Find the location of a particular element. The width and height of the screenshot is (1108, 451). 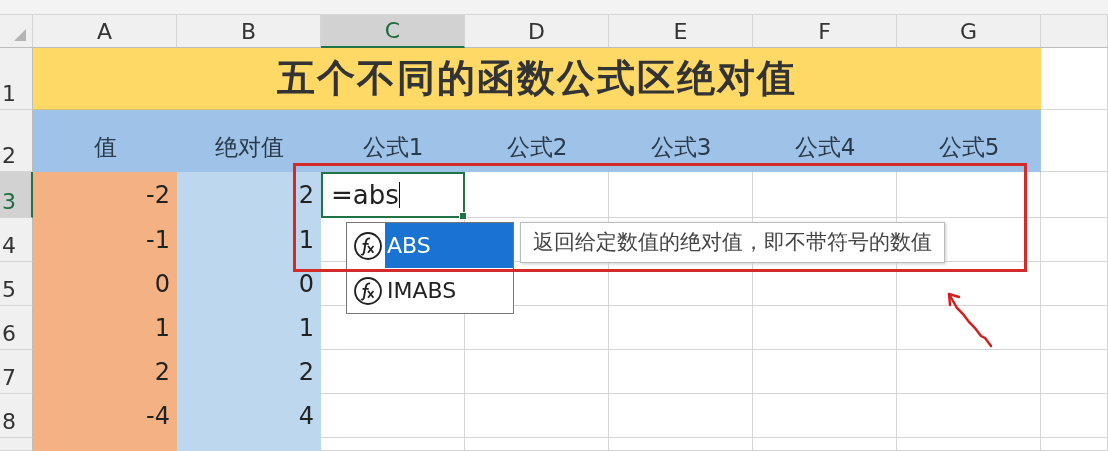

select-all-icon is located at coordinates (20, 35).